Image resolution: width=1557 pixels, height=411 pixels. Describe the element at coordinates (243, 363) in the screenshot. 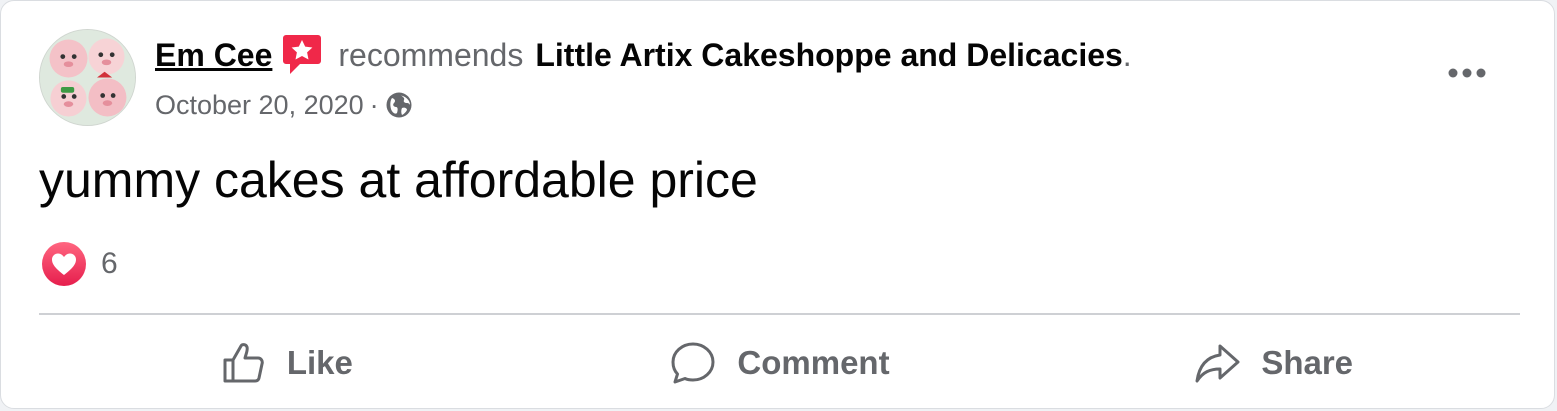

I see `thumbs-up-icon` at that location.